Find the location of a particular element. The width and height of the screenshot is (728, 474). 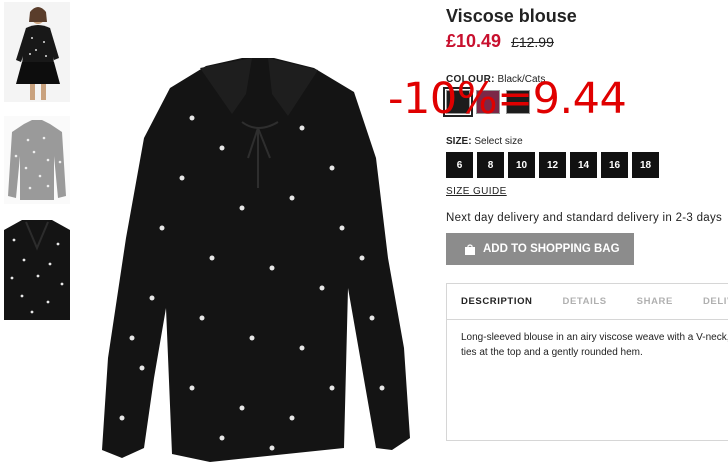

shopping-bag-icon is located at coordinates (470, 249).